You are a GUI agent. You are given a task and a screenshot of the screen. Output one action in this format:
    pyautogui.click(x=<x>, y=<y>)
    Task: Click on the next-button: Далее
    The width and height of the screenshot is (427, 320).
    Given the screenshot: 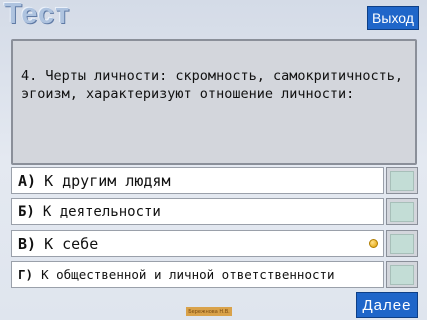 What is the action you would take?
    pyautogui.click(x=387, y=305)
    